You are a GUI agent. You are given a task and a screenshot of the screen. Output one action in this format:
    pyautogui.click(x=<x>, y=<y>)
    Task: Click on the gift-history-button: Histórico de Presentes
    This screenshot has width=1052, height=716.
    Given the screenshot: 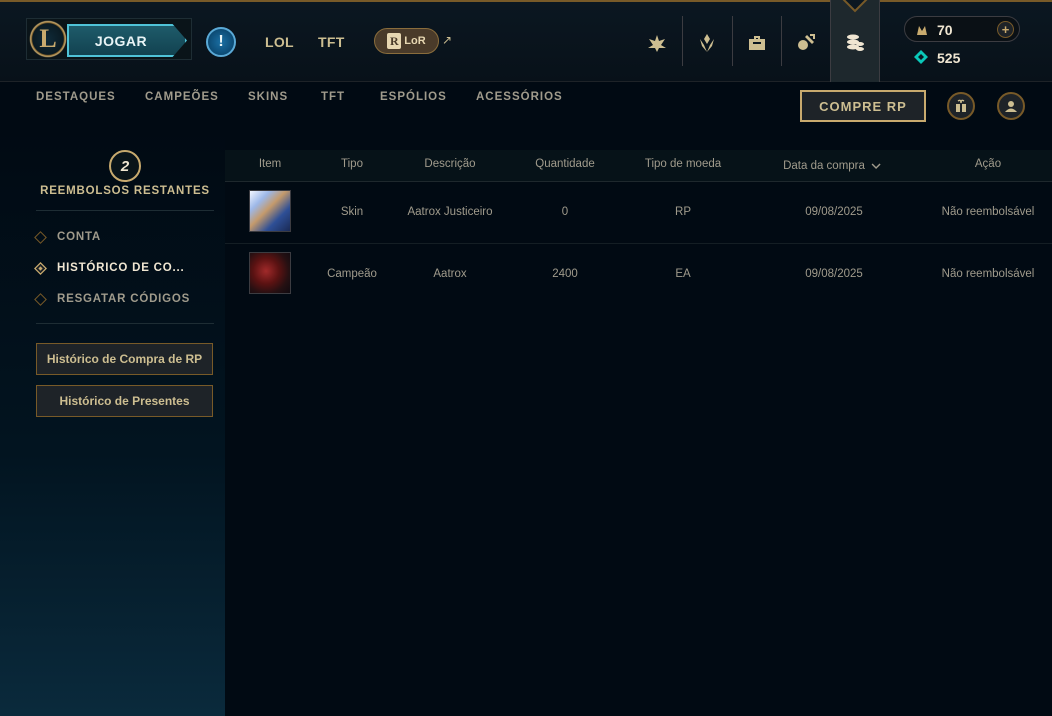 What is the action you would take?
    pyautogui.click(x=124, y=401)
    